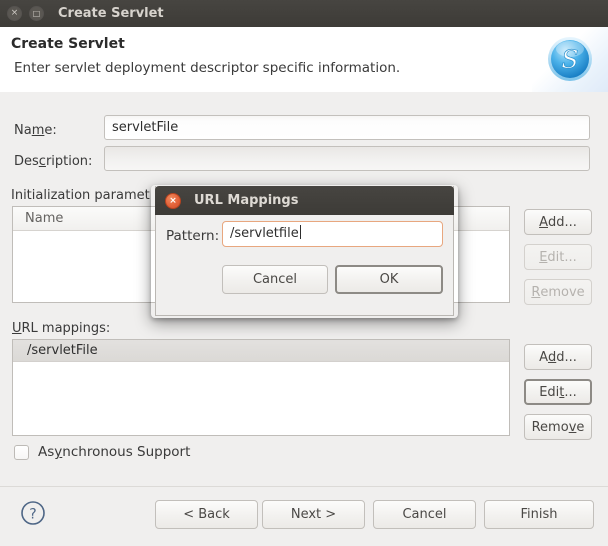  I want to click on modal-ok-button: OK, so click(389, 279).